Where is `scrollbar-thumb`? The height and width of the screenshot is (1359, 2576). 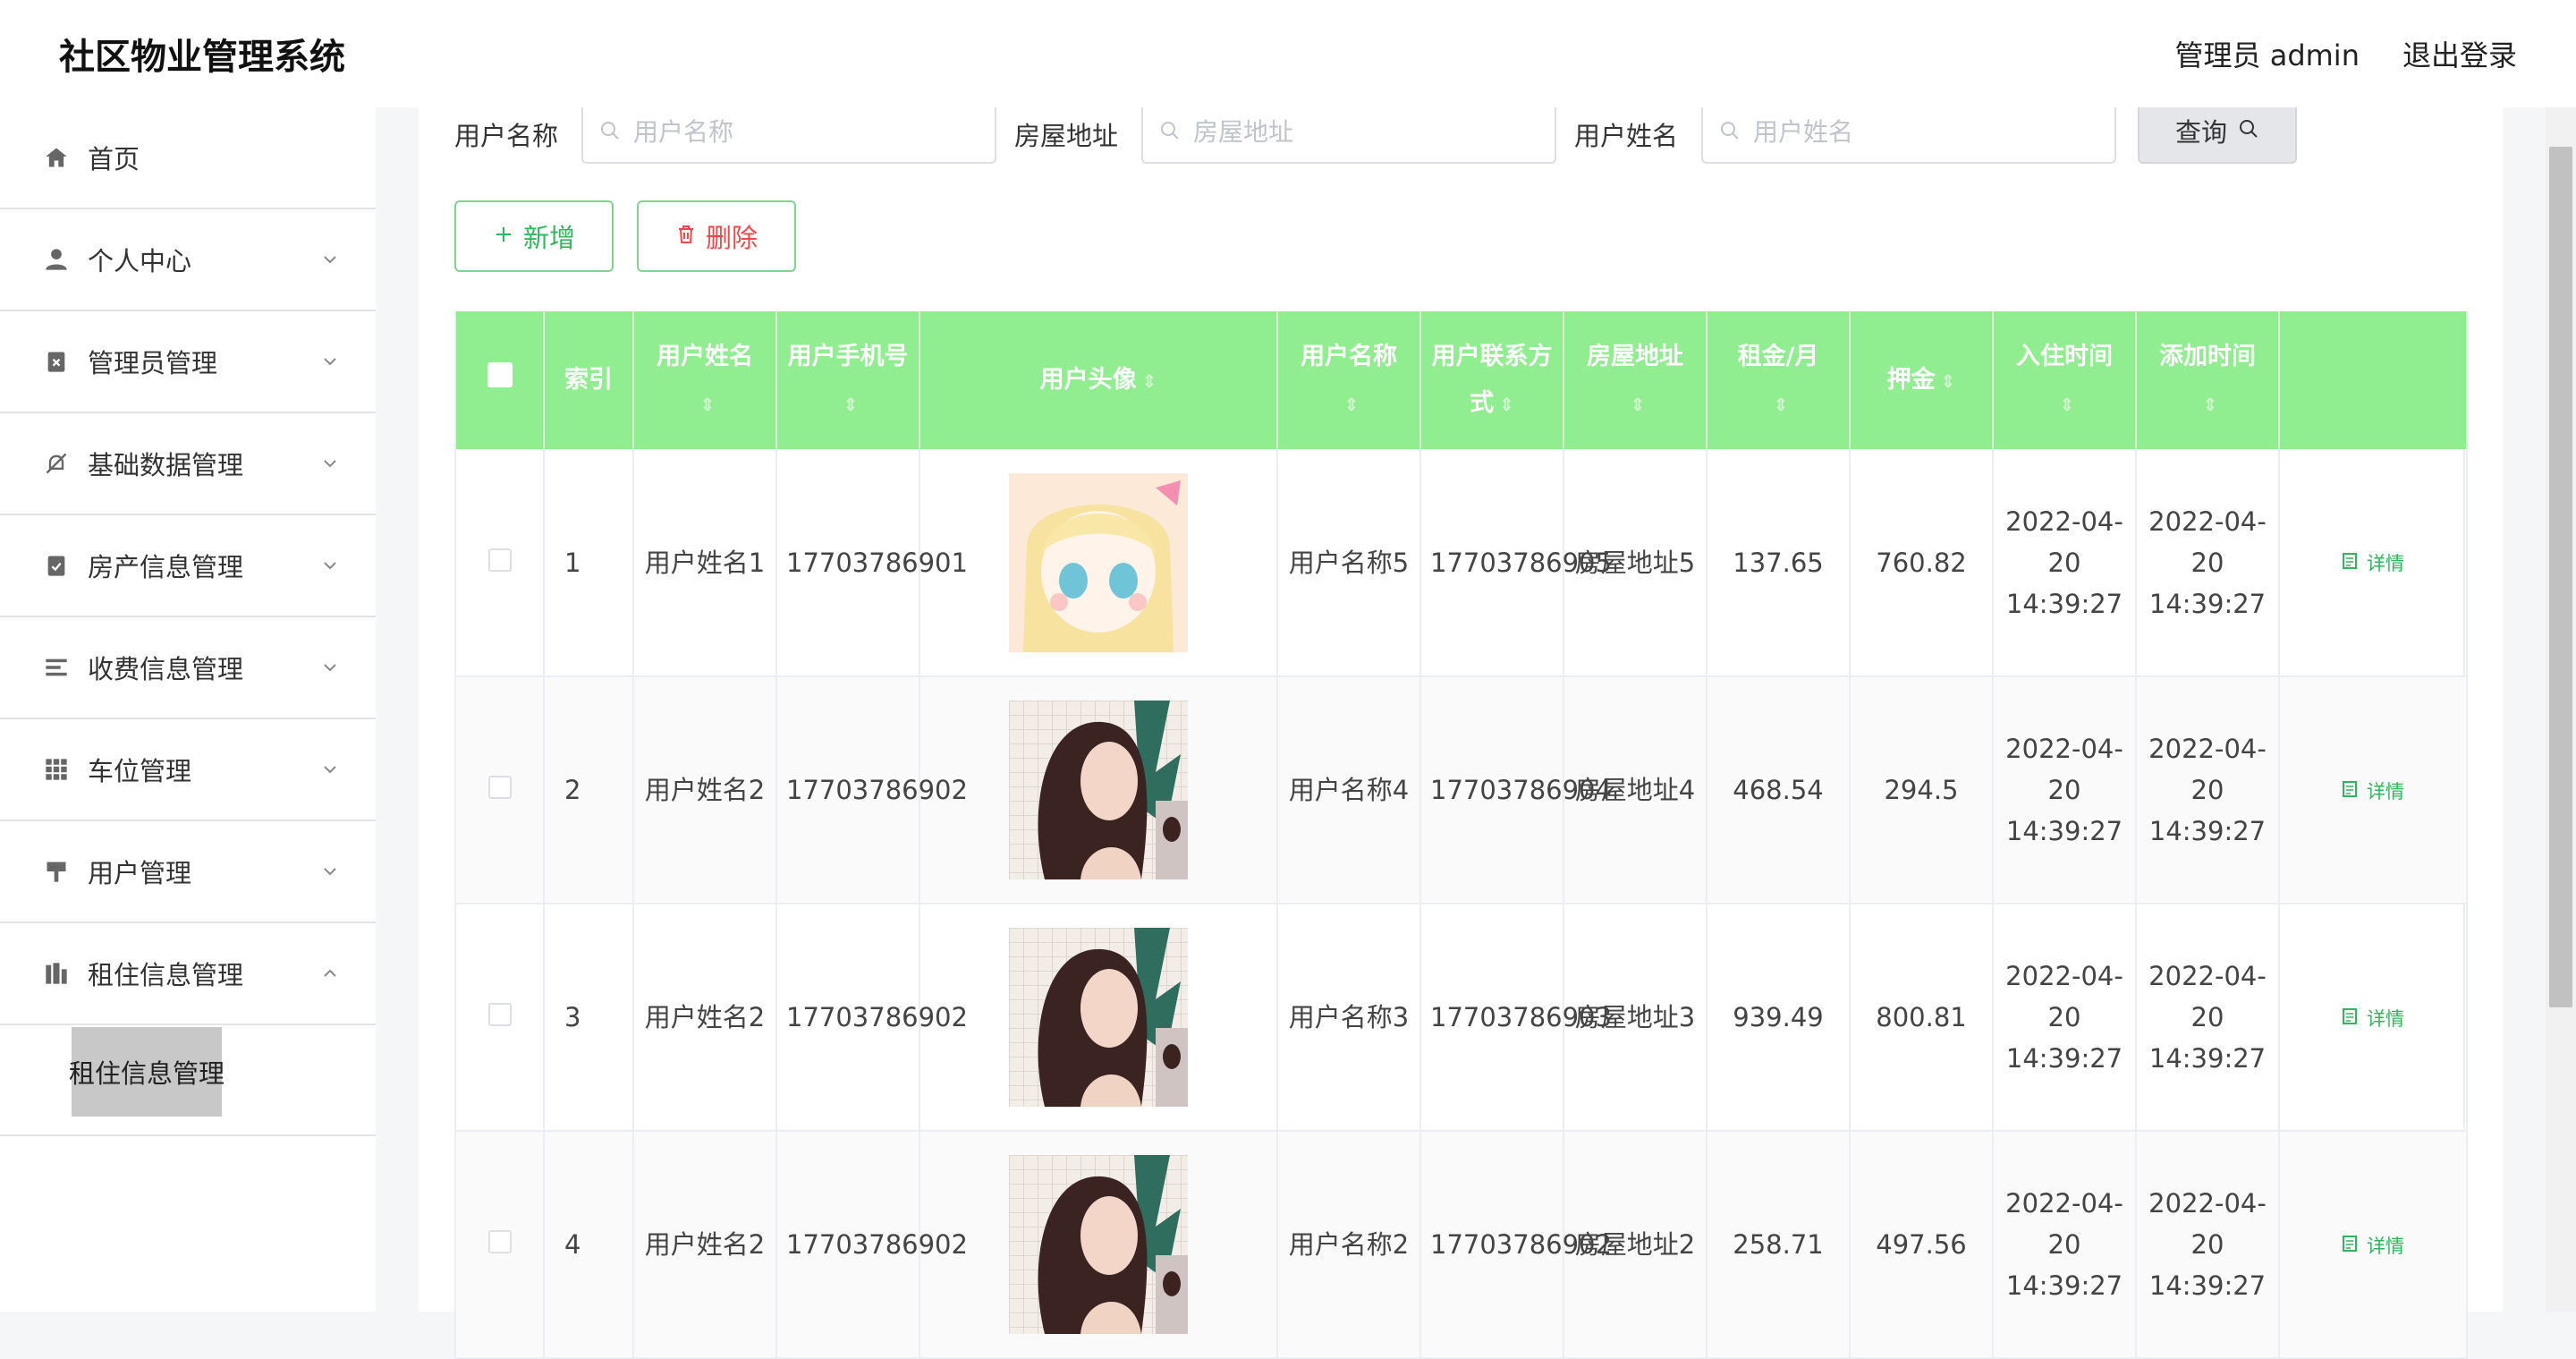 scrollbar-thumb is located at coordinates (2560, 577).